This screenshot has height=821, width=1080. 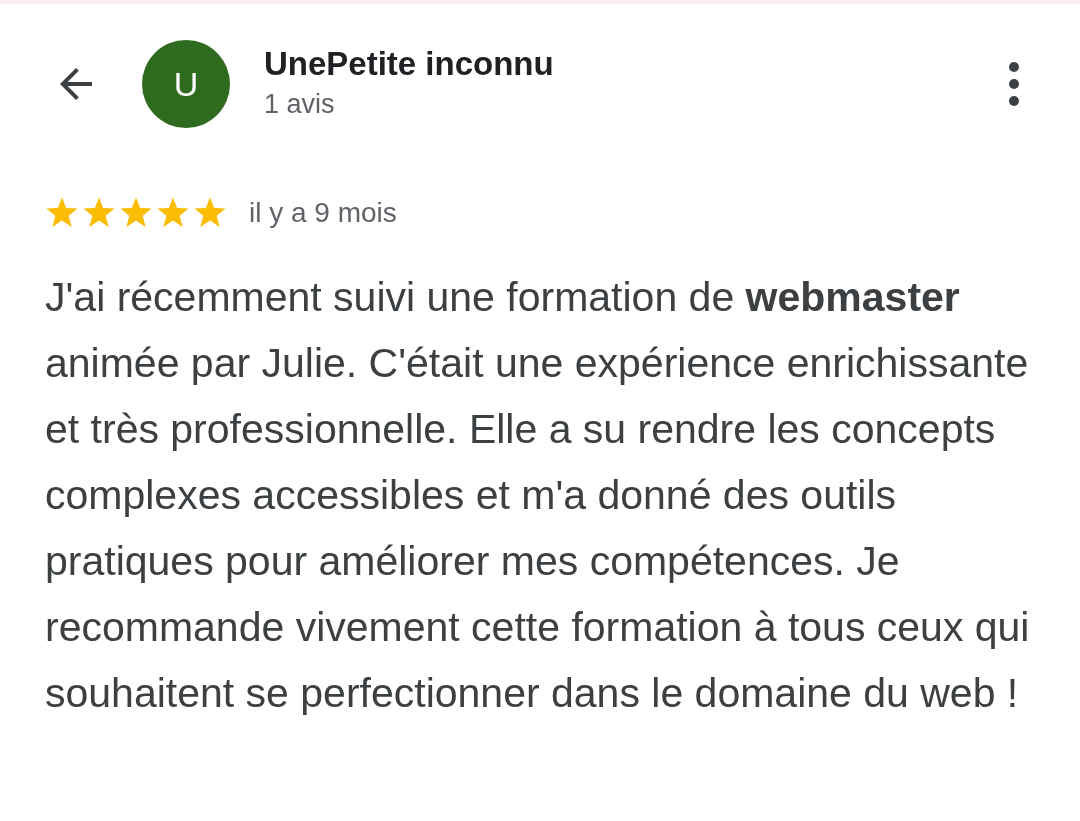 What do you see at coordinates (409, 64) in the screenshot?
I see `reviewer-name: UnePetite inconnu` at bounding box center [409, 64].